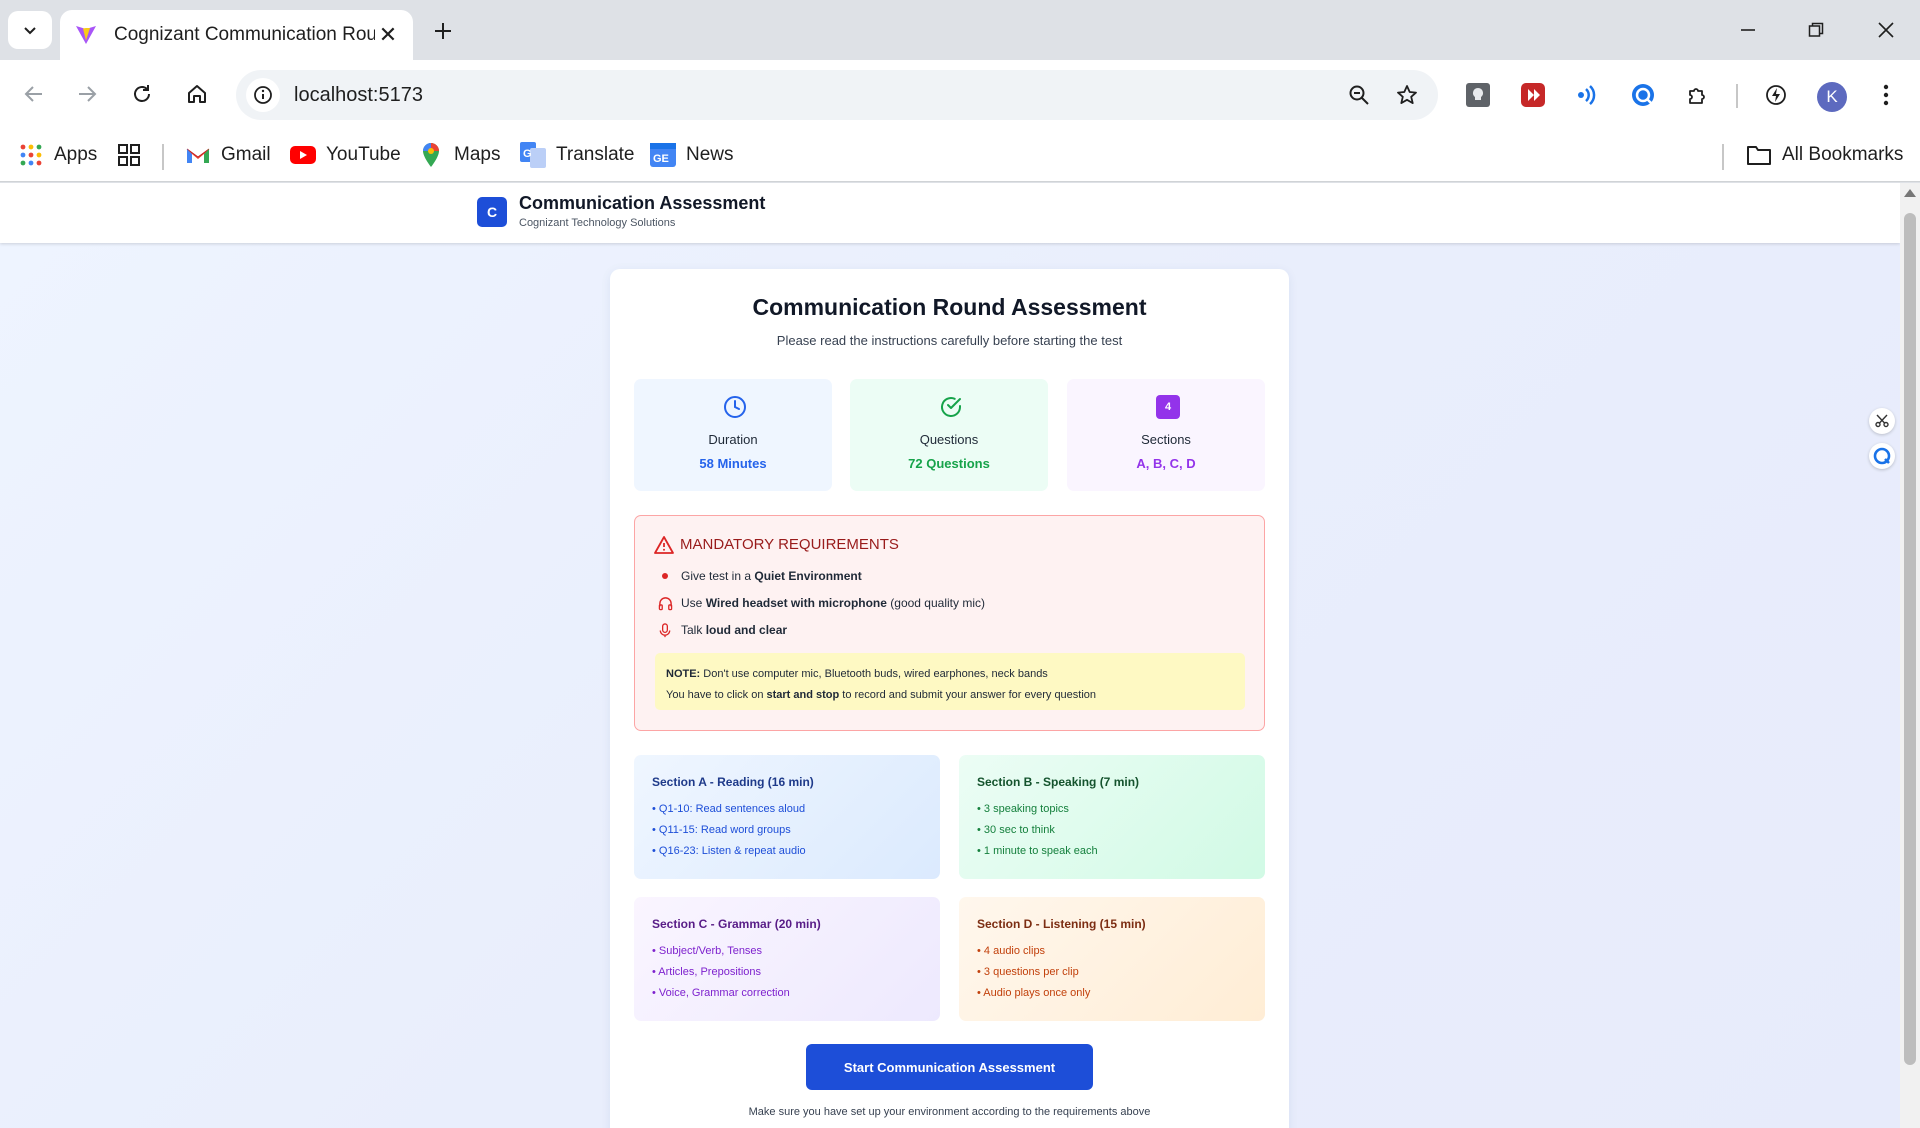 The width and height of the screenshot is (1920, 1128). Describe the element at coordinates (1037, 851) in the screenshot. I see `section-item: • 1 minute to speak each` at that location.